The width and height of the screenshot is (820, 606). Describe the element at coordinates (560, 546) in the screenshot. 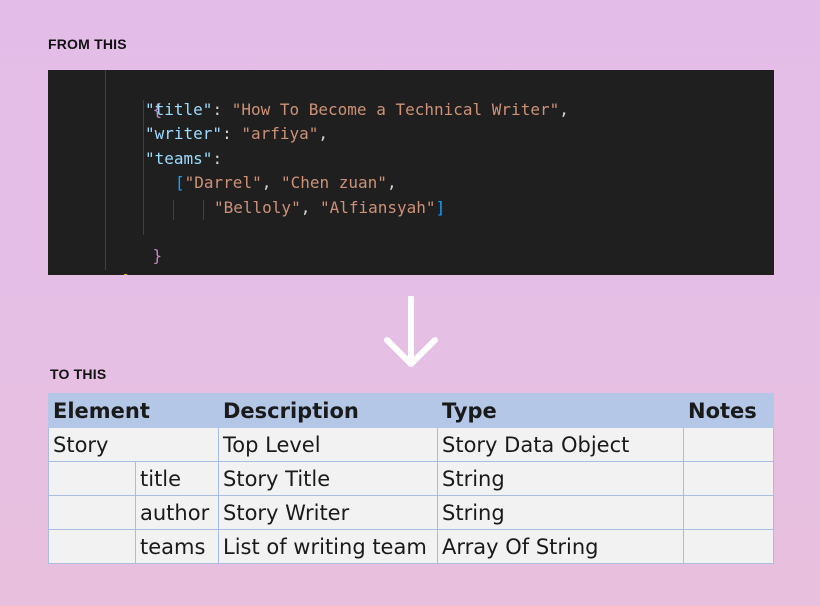

I see `type-cell: Array Of String` at that location.